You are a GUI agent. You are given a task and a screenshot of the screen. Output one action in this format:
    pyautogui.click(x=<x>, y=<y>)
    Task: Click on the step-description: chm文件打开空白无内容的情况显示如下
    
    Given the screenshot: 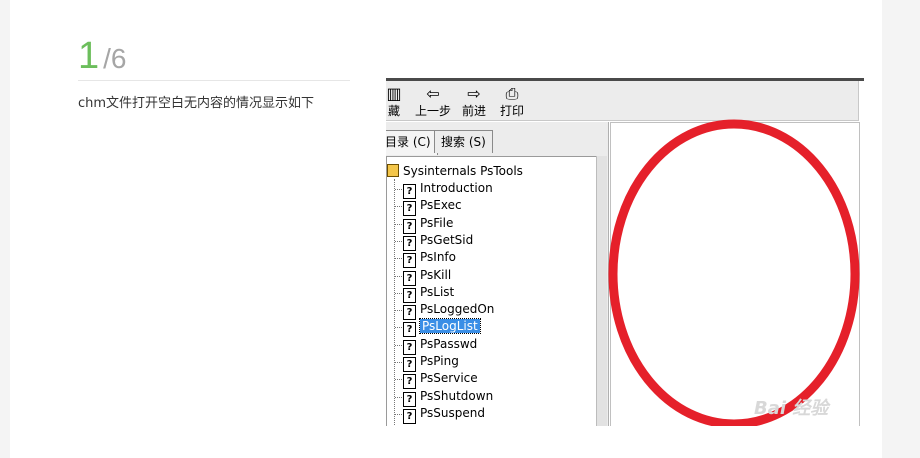 What is the action you would take?
    pyautogui.click(x=196, y=103)
    